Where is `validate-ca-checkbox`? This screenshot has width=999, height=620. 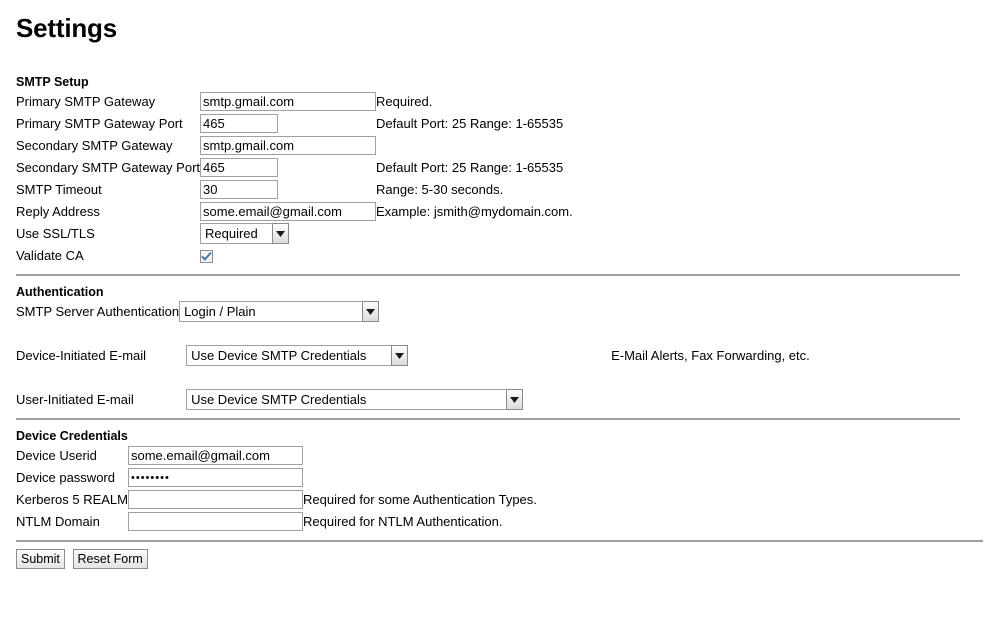
validate-ca-checkbox is located at coordinates (207, 256).